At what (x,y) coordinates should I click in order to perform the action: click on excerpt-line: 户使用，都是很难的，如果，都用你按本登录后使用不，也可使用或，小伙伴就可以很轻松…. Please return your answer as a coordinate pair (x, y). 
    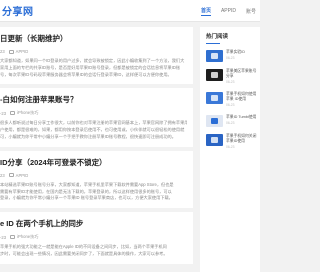
    Looking at the image, I should click on (92, 130).